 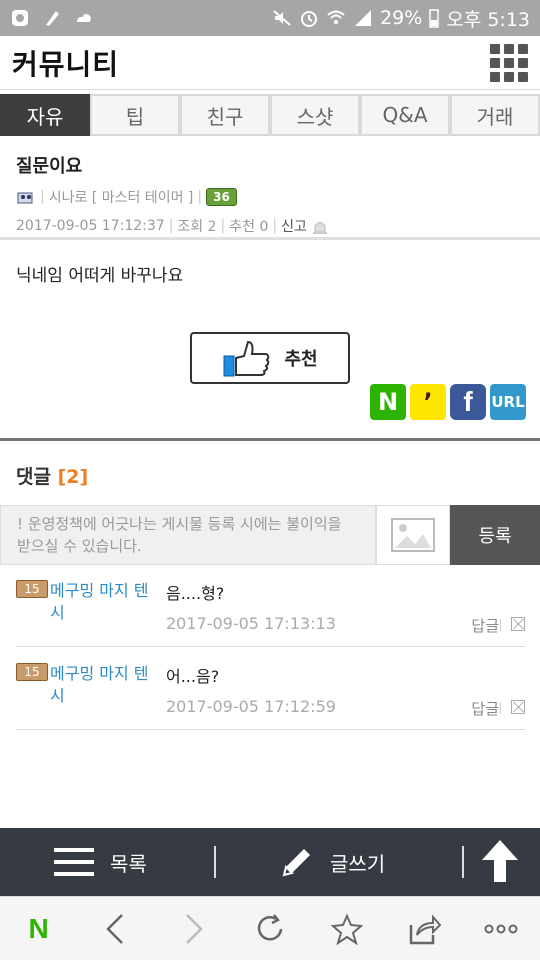 I want to click on browser-toolbar: N, so click(x=270, y=928).